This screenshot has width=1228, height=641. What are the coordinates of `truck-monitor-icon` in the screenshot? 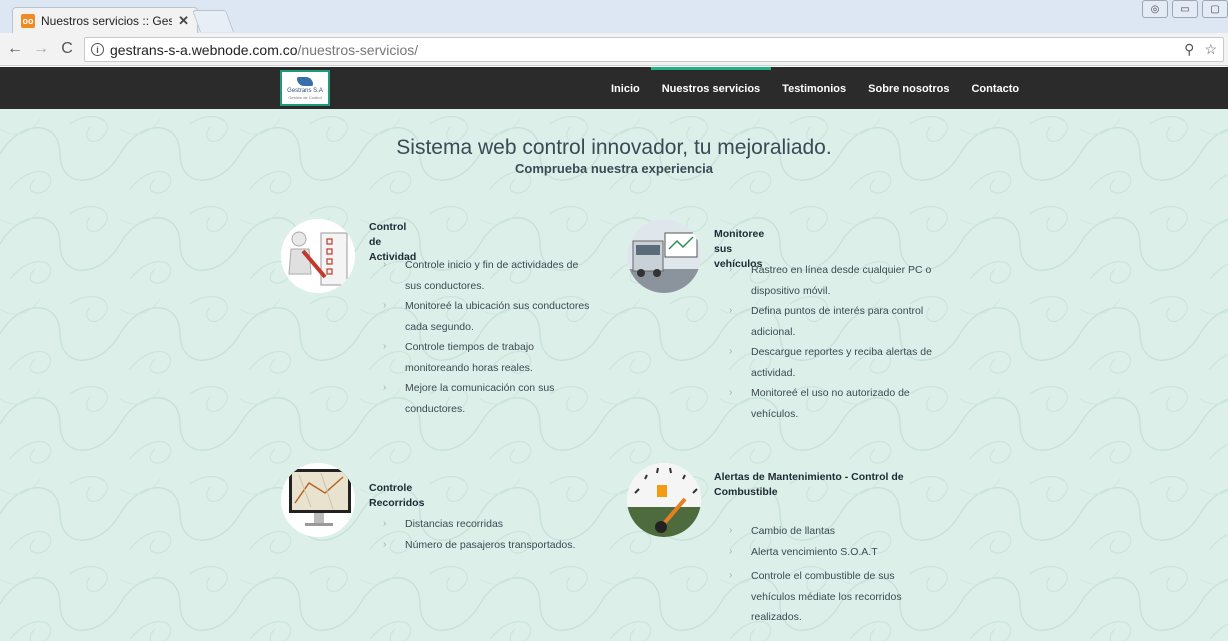 It's located at (664, 256).